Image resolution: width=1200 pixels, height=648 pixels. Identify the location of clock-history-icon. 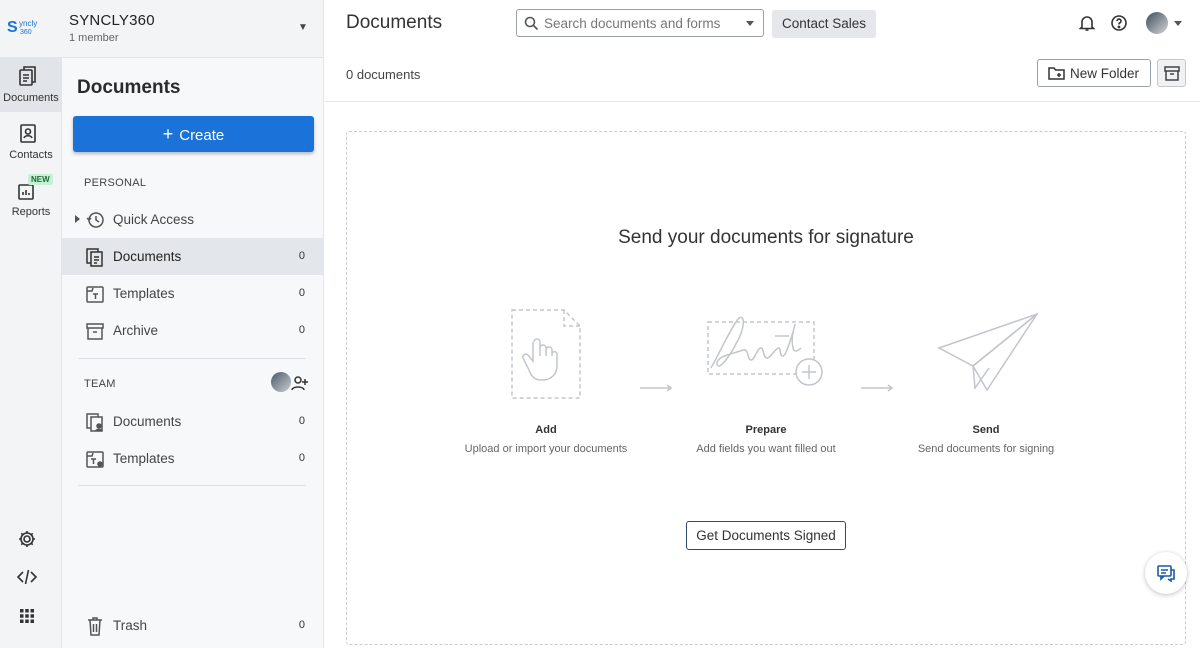
(95, 220).